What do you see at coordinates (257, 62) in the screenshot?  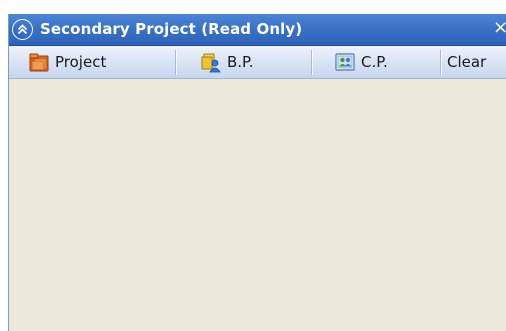 I see `toolbar: Project B.P. C.P. Clear` at bounding box center [257, 62].